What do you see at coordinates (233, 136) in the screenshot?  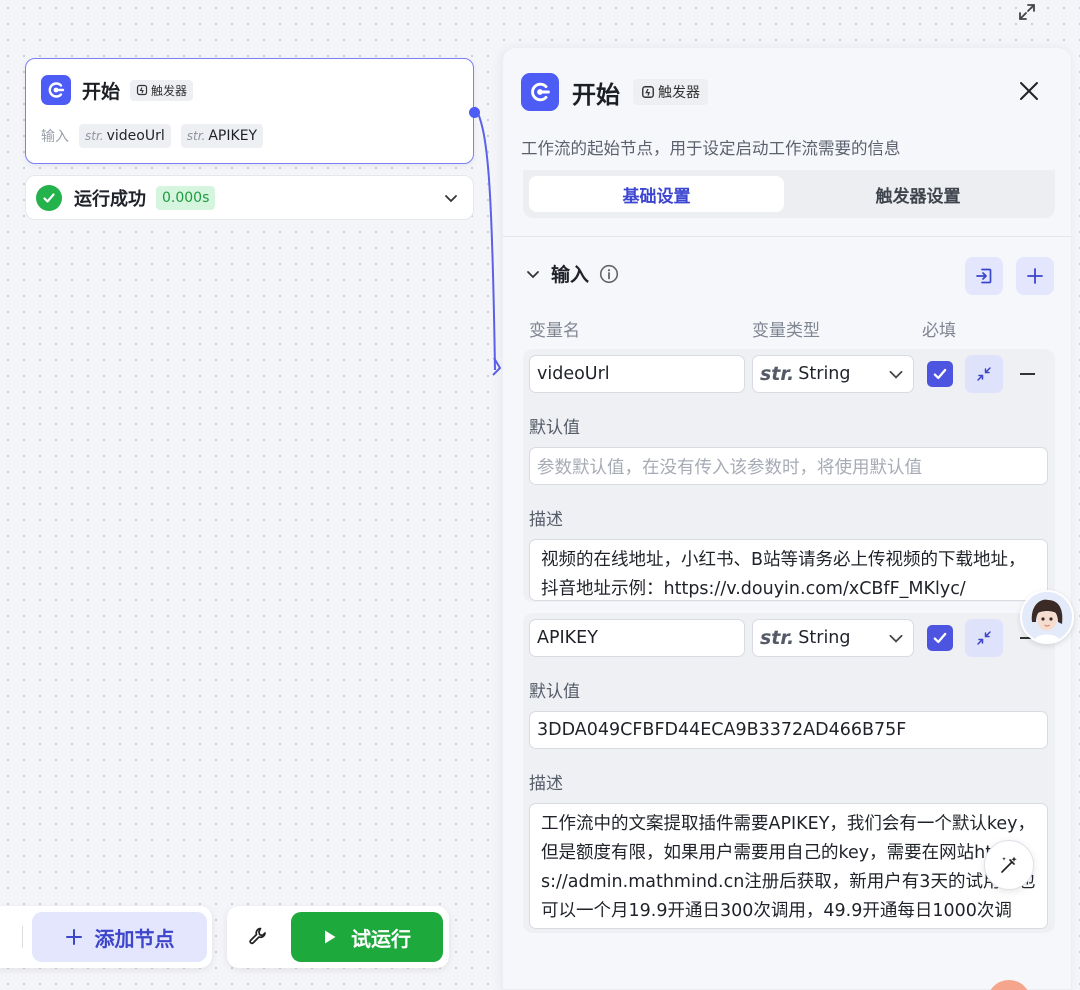 I see `var-name: APIKEY` at bounding box center [233, 136].